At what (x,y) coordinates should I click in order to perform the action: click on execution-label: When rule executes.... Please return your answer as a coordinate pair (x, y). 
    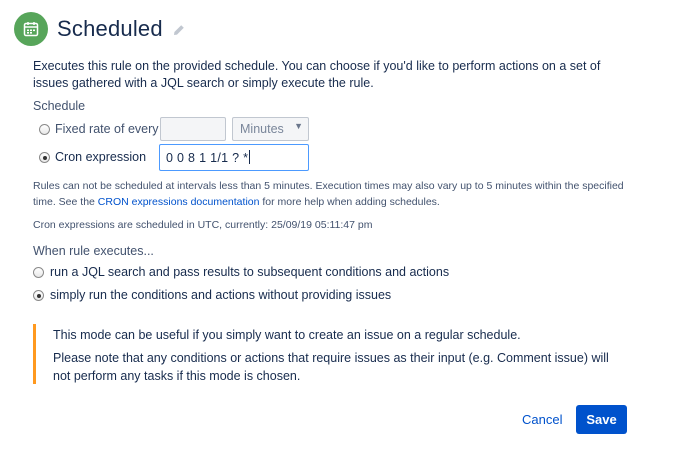
    Looking at the image, I should click on (93, 251).